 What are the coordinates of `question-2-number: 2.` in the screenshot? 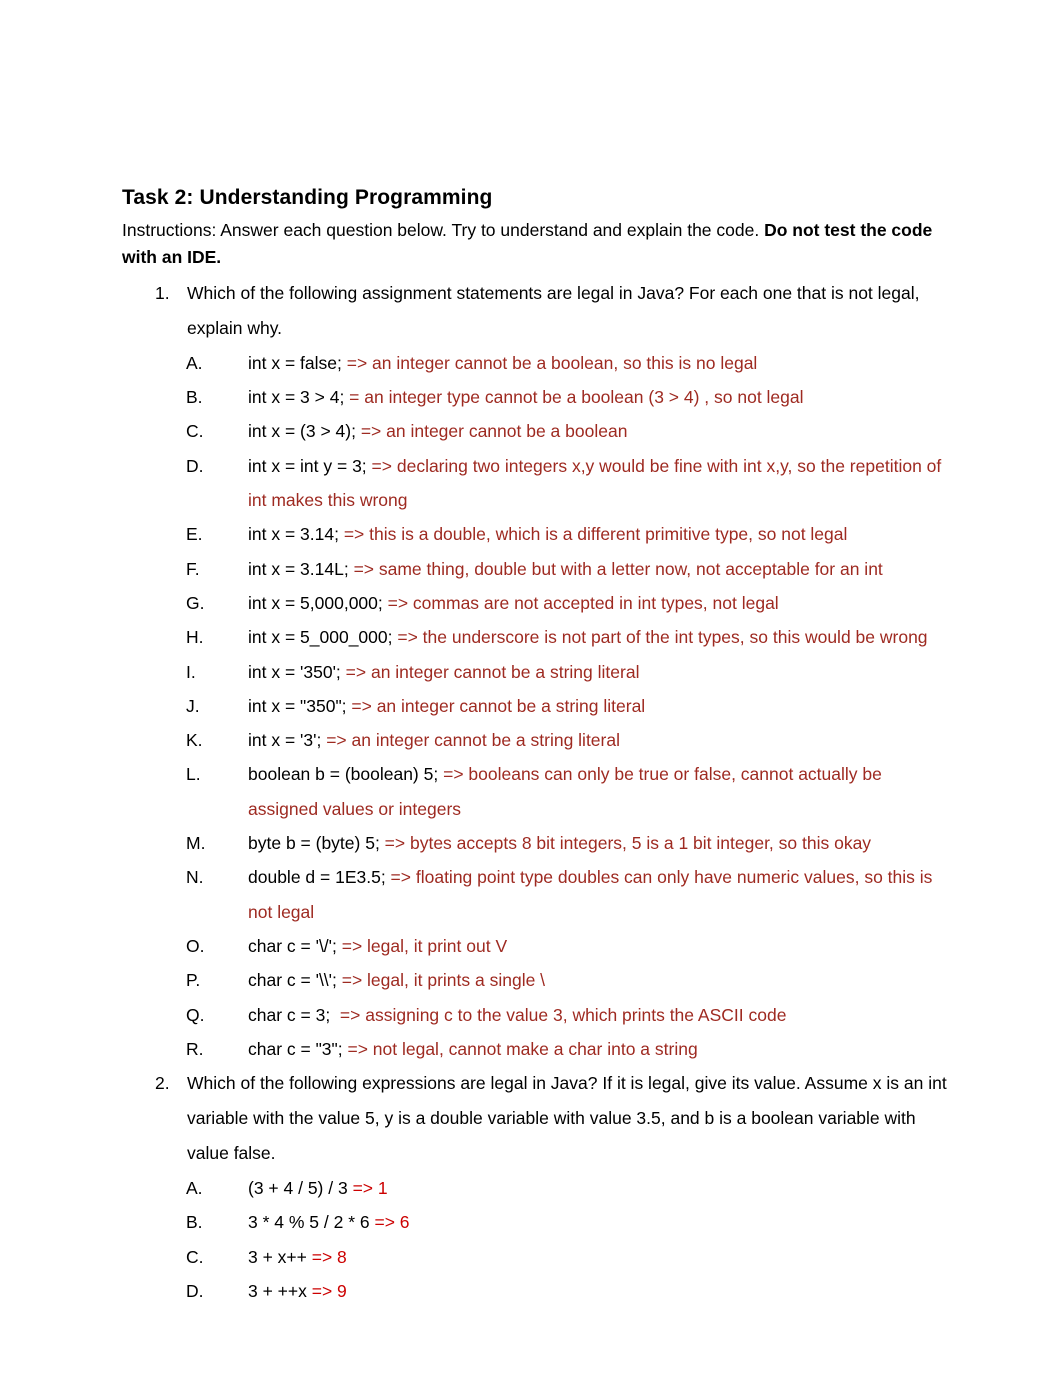 It's located at (162, 1083).